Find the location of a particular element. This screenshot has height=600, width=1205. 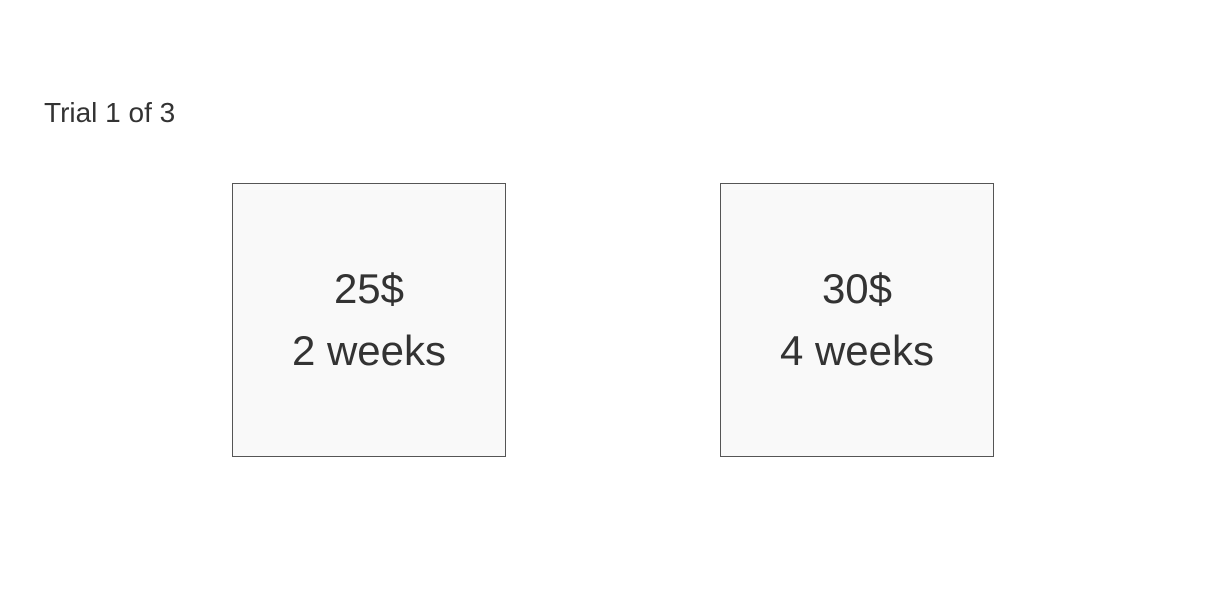

option-amount: 30$ is located at coordinates (857, 288).